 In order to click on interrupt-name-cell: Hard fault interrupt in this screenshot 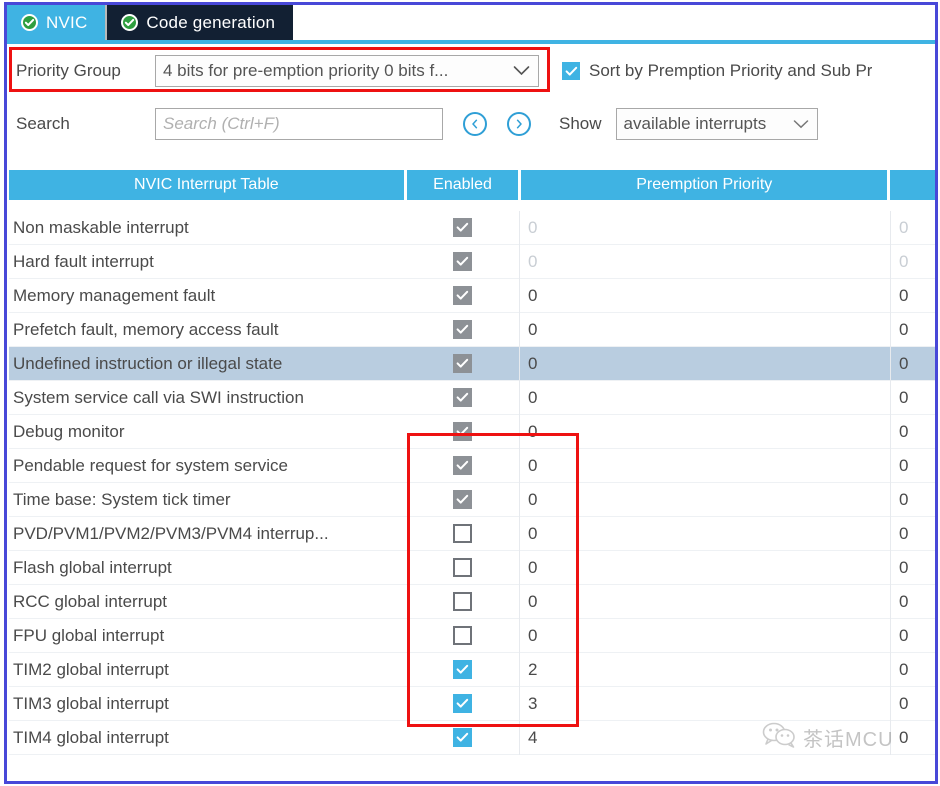, I will do `click(83, 261)`.